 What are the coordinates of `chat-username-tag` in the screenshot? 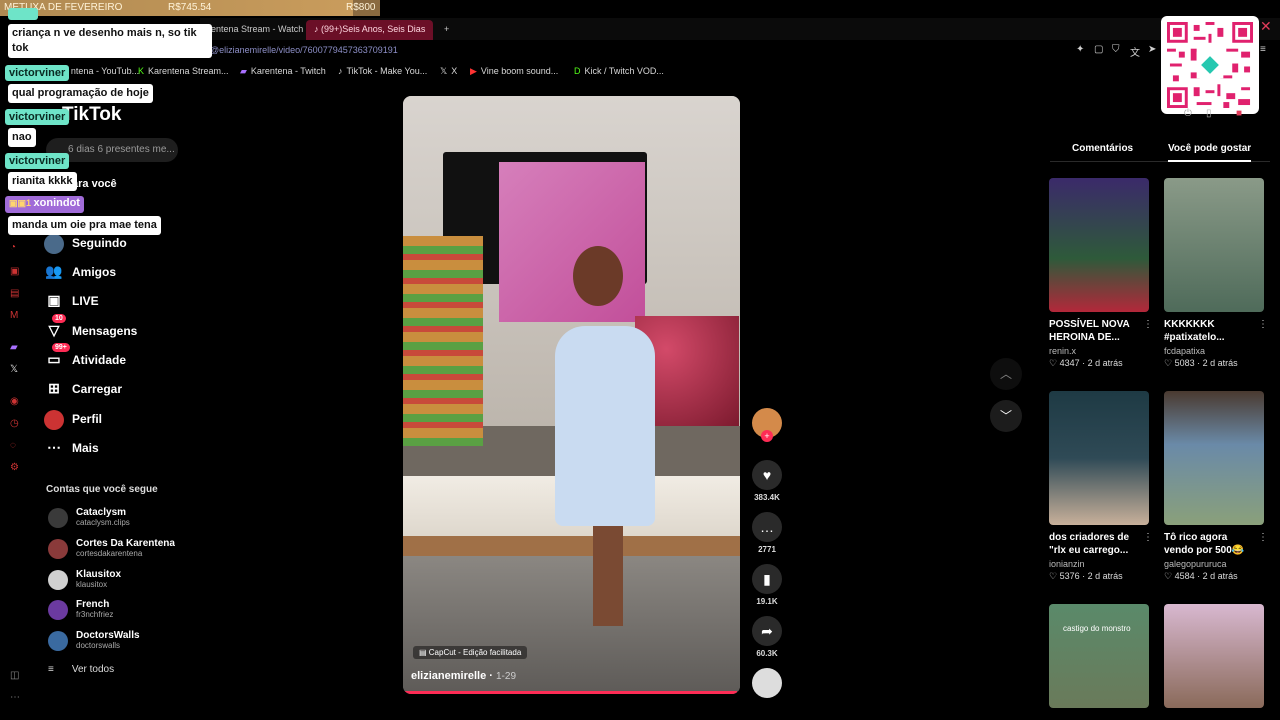 It's located at (23, 14).